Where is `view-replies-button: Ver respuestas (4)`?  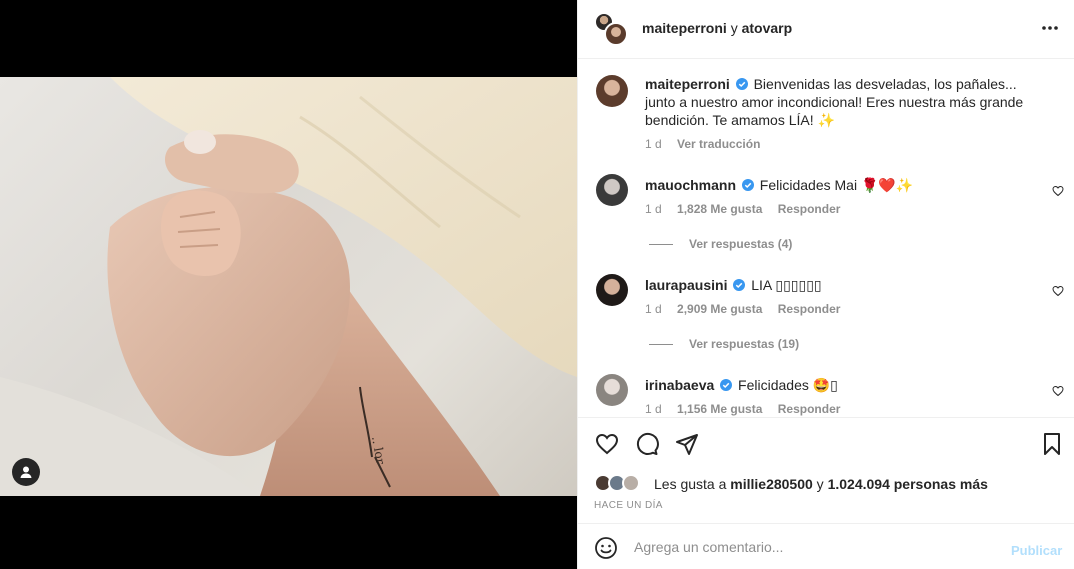 view-replies-button: Ver respuestas (4) is located at coordinates (720, 244).